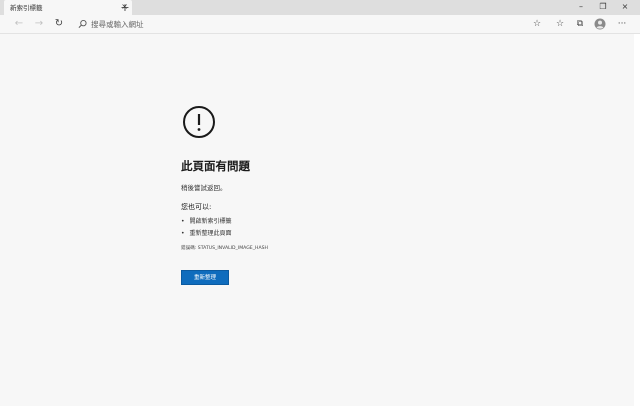 This screenshot has width=640, height=406. I want to click on suggestion-item: 重新整理此頁面, so click(206, 232).